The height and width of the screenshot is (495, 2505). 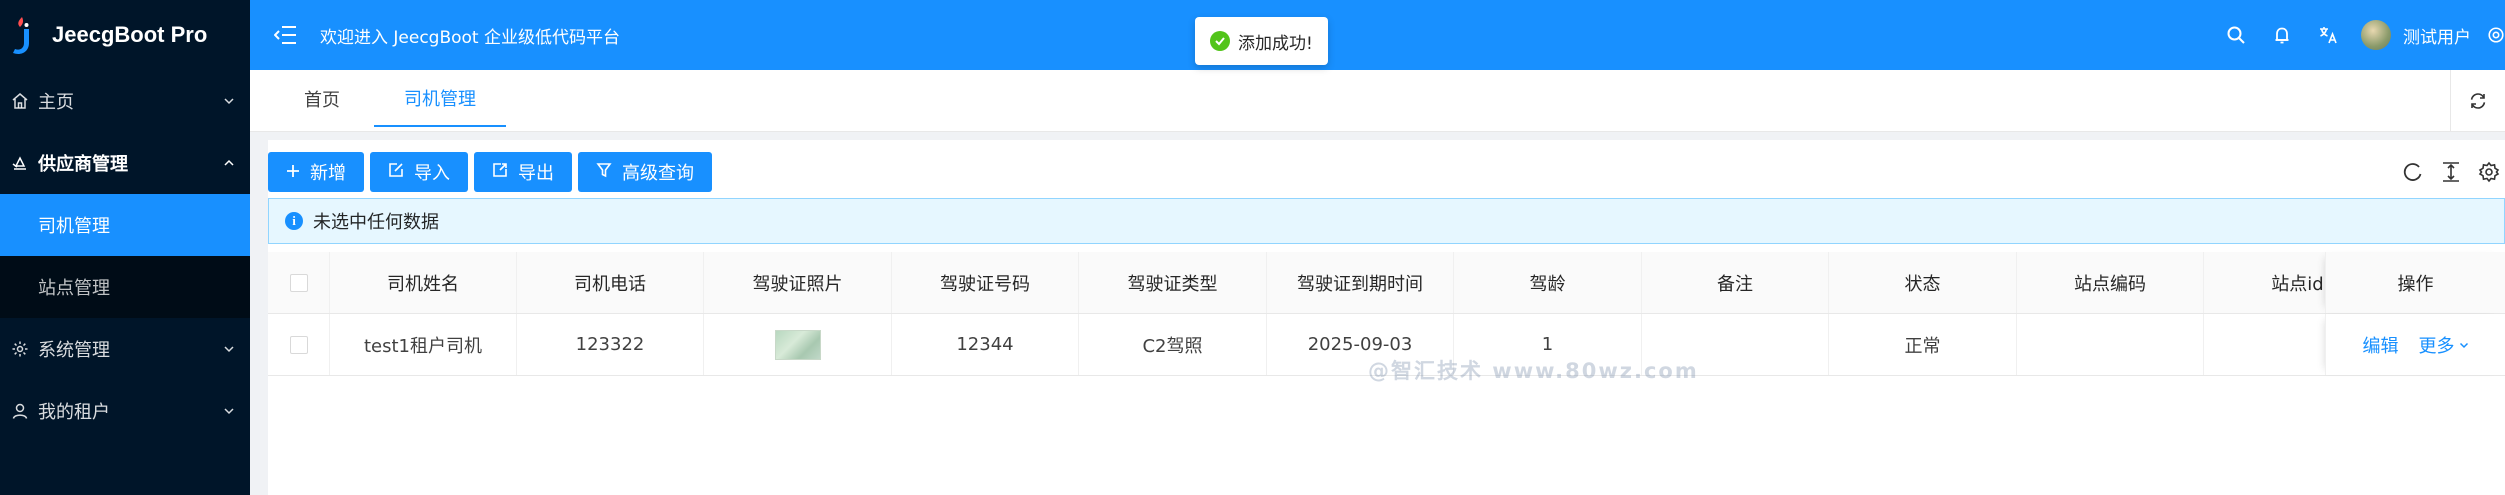 What do you see at coordinates (20, 349) in the screenshot?
I see `gear-icon` at bounding box center [20, 349].